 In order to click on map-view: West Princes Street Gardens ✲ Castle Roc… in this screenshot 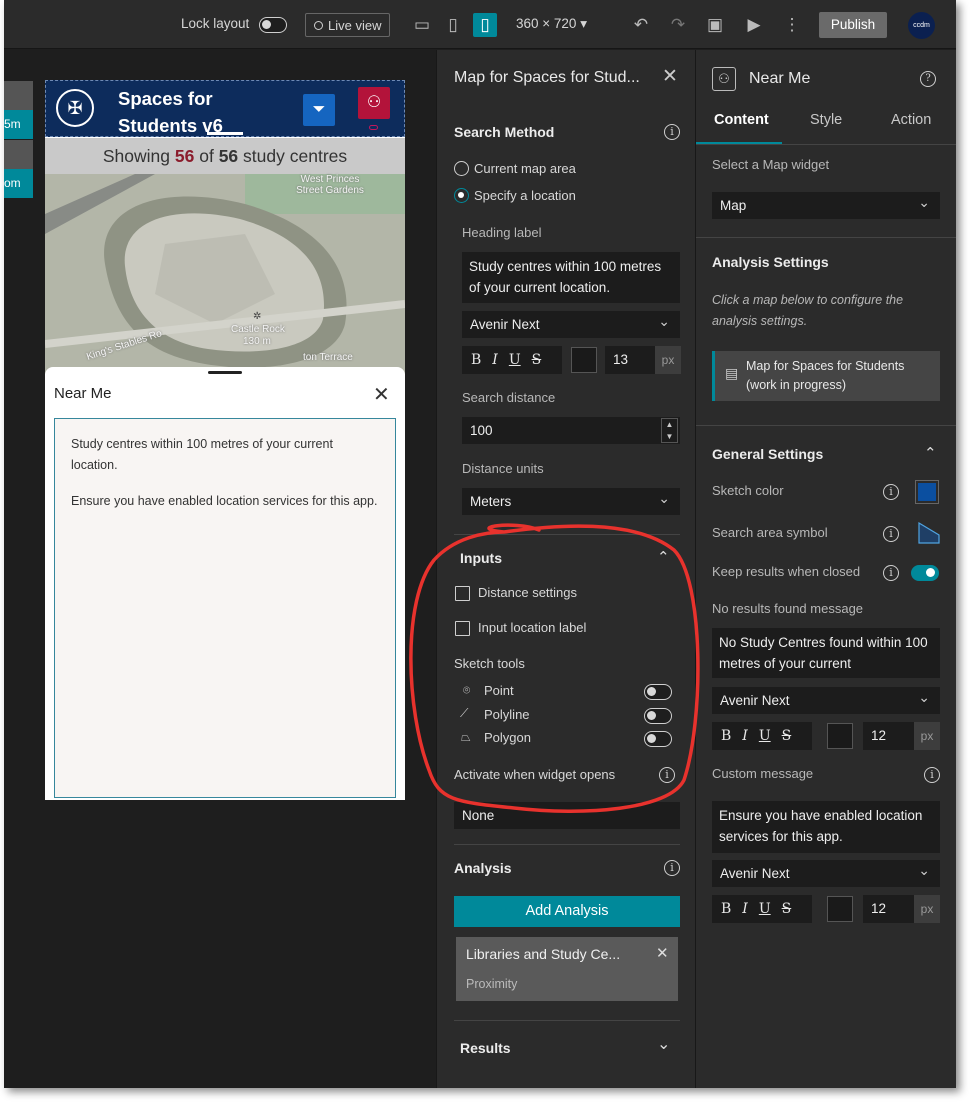, I will do `click(225, 274)`.